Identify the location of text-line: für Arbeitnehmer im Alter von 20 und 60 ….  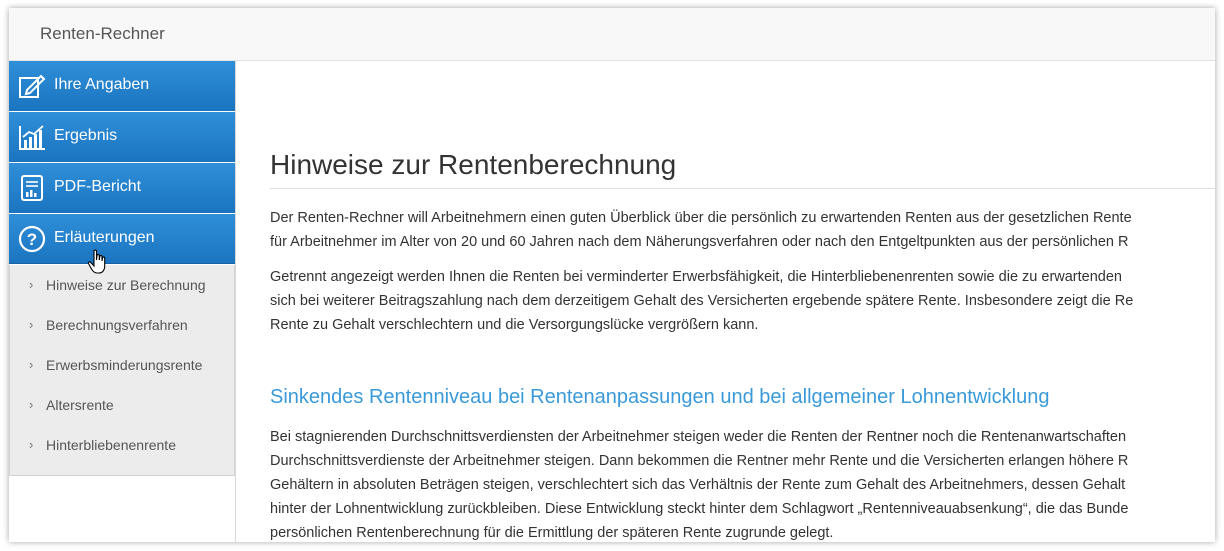
(699, 242).